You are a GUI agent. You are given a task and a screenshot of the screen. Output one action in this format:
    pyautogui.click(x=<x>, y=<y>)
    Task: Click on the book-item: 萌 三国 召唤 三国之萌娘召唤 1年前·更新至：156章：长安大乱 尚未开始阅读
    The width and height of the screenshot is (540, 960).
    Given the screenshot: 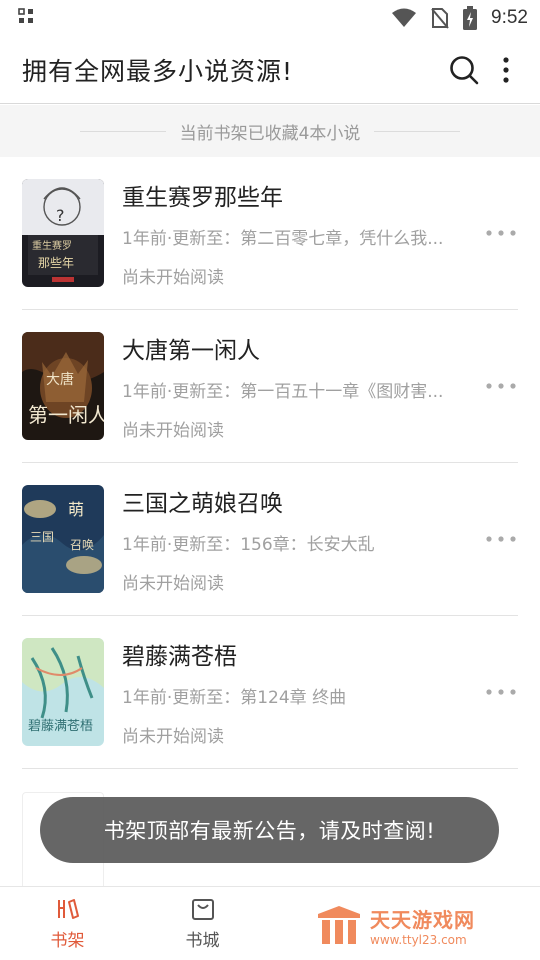 What is the action you would take?
    pyautogui.click(x=270, y=539)
    